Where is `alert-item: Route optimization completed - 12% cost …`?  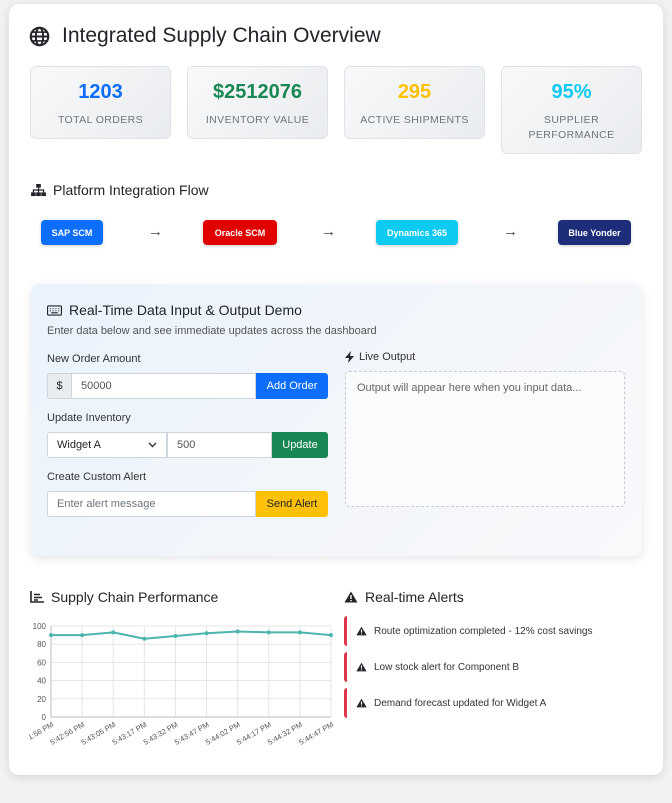
alert-item: Route optimization completed - 12% cost … is located at coordinates (497, 631).